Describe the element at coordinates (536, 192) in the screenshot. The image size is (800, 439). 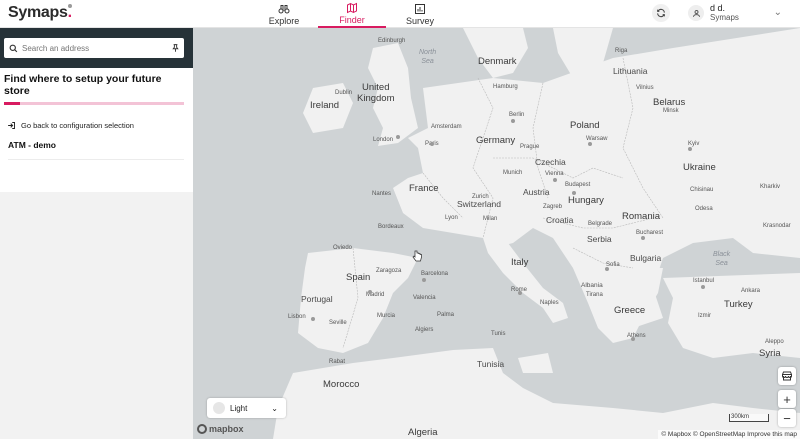
I see `label-austria: Austria` at that location.